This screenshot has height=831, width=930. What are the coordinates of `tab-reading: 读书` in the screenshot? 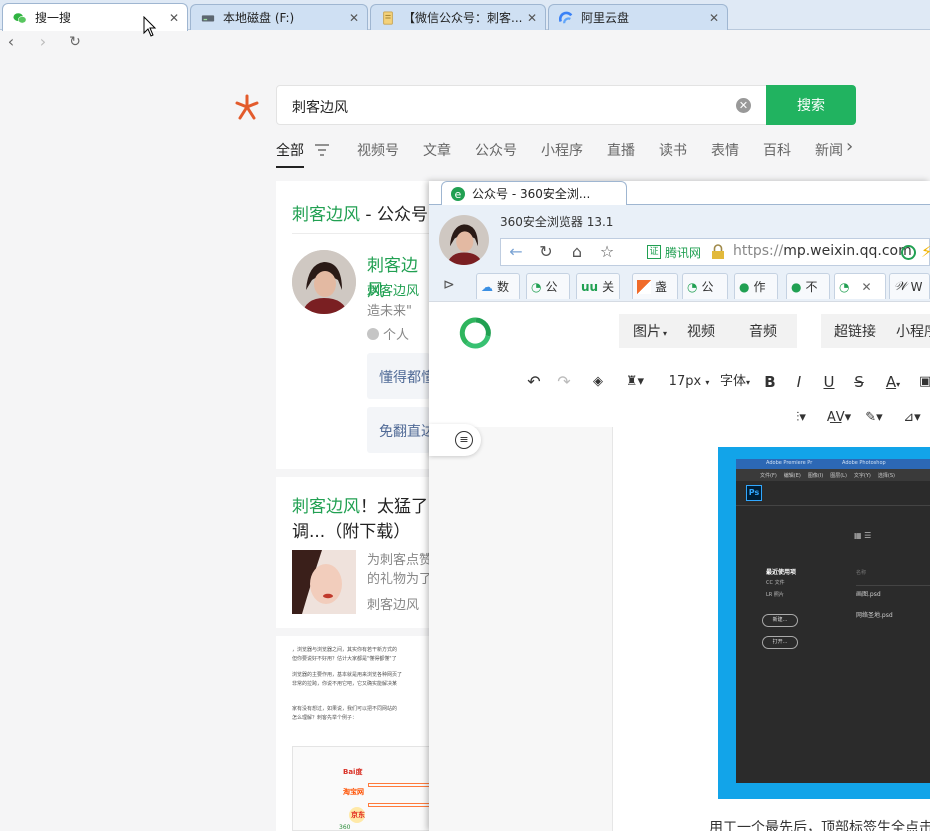 It's located at (673, 150).